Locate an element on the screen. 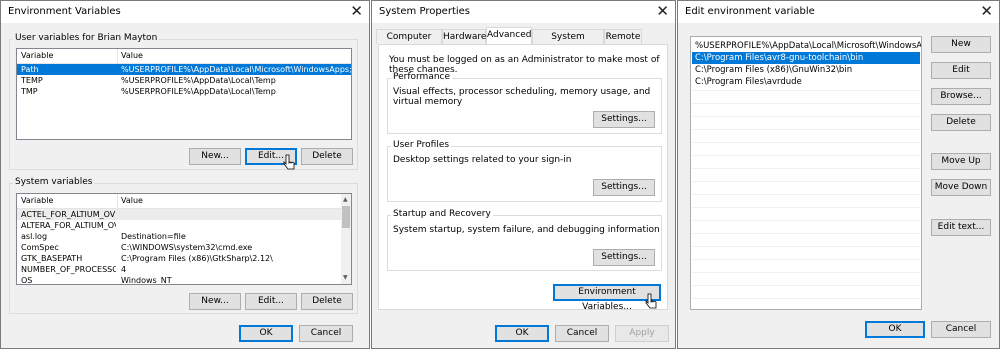  tab-computer-name: Computer Name is located at coordinates (409, 42).